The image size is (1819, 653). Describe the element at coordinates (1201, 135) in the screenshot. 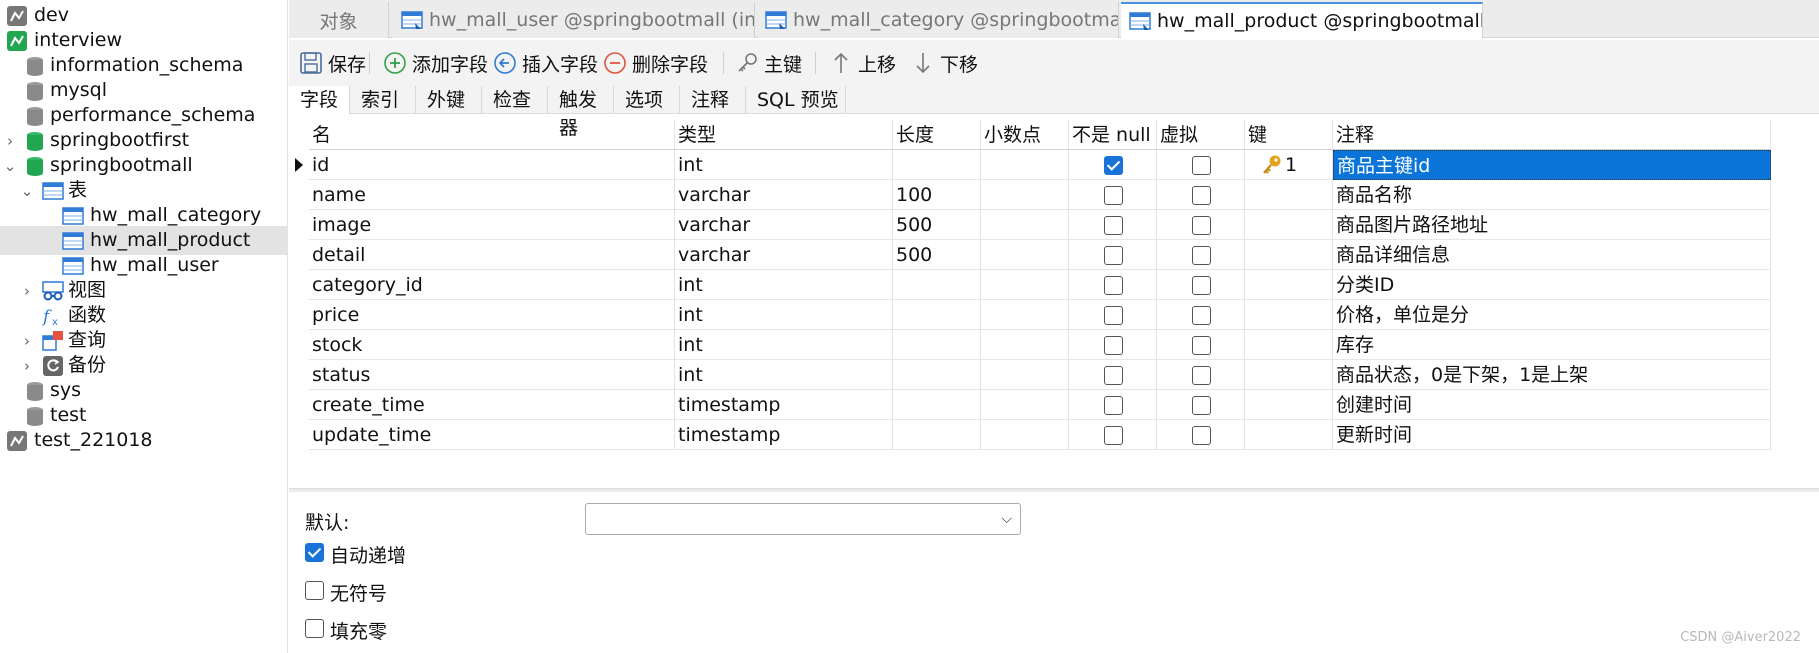

I see `column-header-virtual: 虚拟` at that location.